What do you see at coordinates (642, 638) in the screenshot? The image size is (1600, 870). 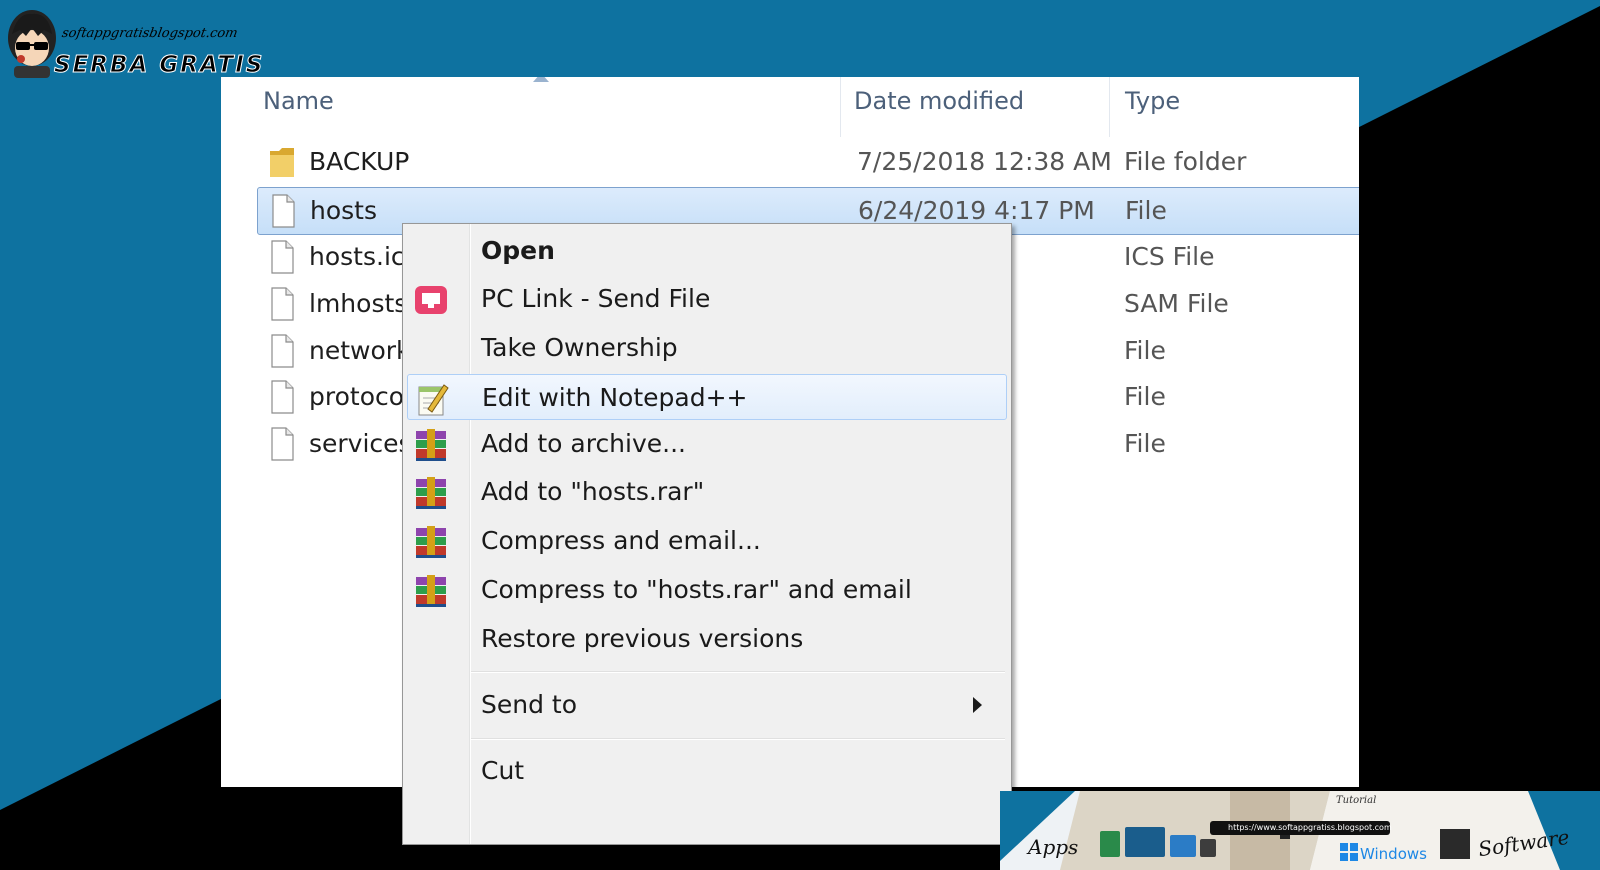 I see `menu-item-label: Restore previous versions` at bounding box center [642, 638].